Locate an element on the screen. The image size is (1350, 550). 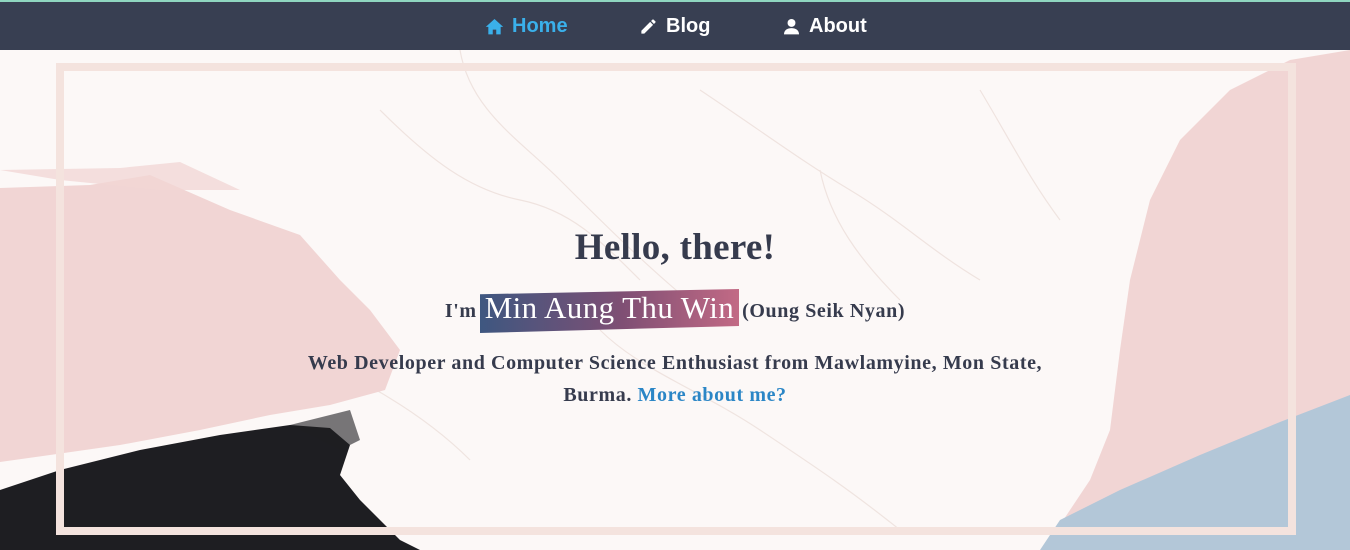
nav-about-link: About is located at coordinates (824, 26).